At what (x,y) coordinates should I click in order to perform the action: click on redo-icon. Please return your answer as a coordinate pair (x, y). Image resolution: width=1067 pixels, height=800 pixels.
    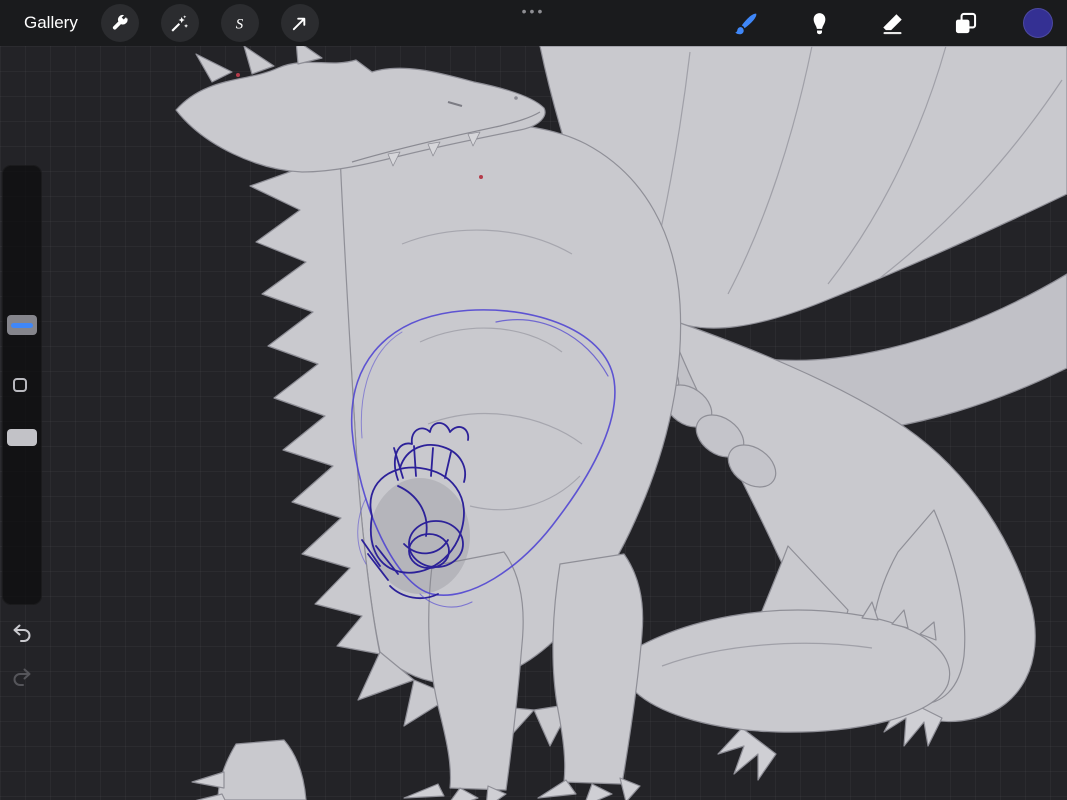
    Looking at the image, I should click on (22, 677).